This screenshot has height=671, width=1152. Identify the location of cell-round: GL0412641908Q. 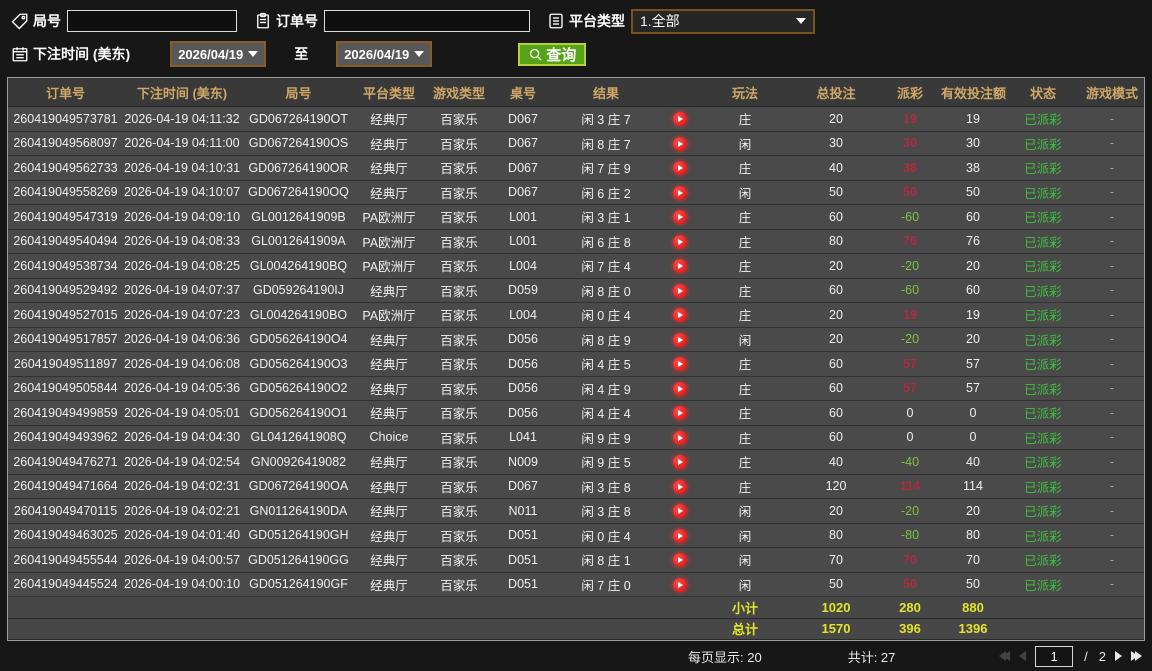
(298, 437).